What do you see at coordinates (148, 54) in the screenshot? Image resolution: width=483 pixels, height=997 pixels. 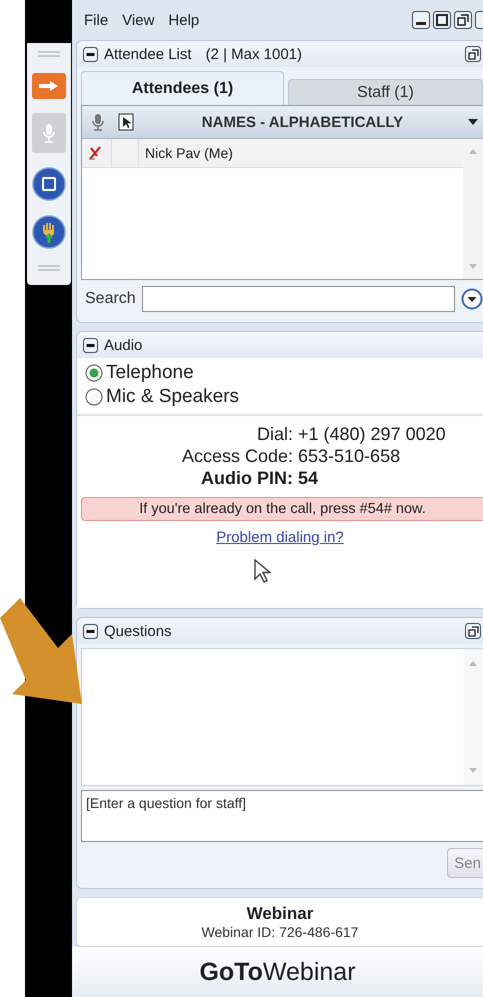 I see `panel-title: Attendee List` at bounding box center [148, 54].